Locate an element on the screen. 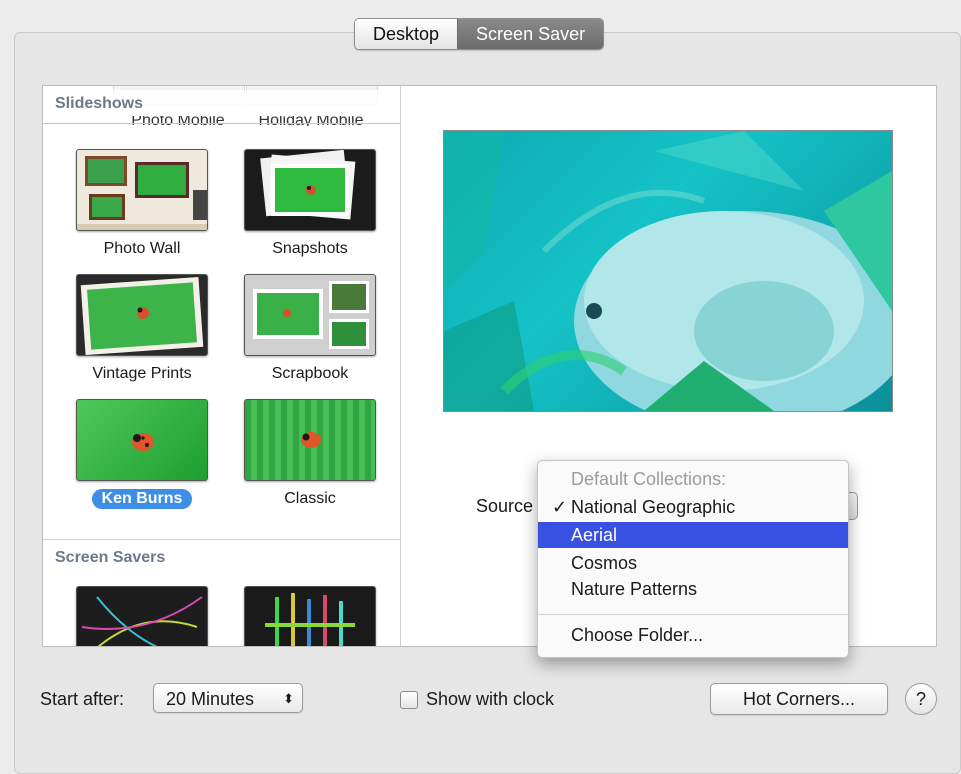 The height and width of the screenshot is (774, 961). scrapbook-thumbnail is located at coordinates (310, 315).